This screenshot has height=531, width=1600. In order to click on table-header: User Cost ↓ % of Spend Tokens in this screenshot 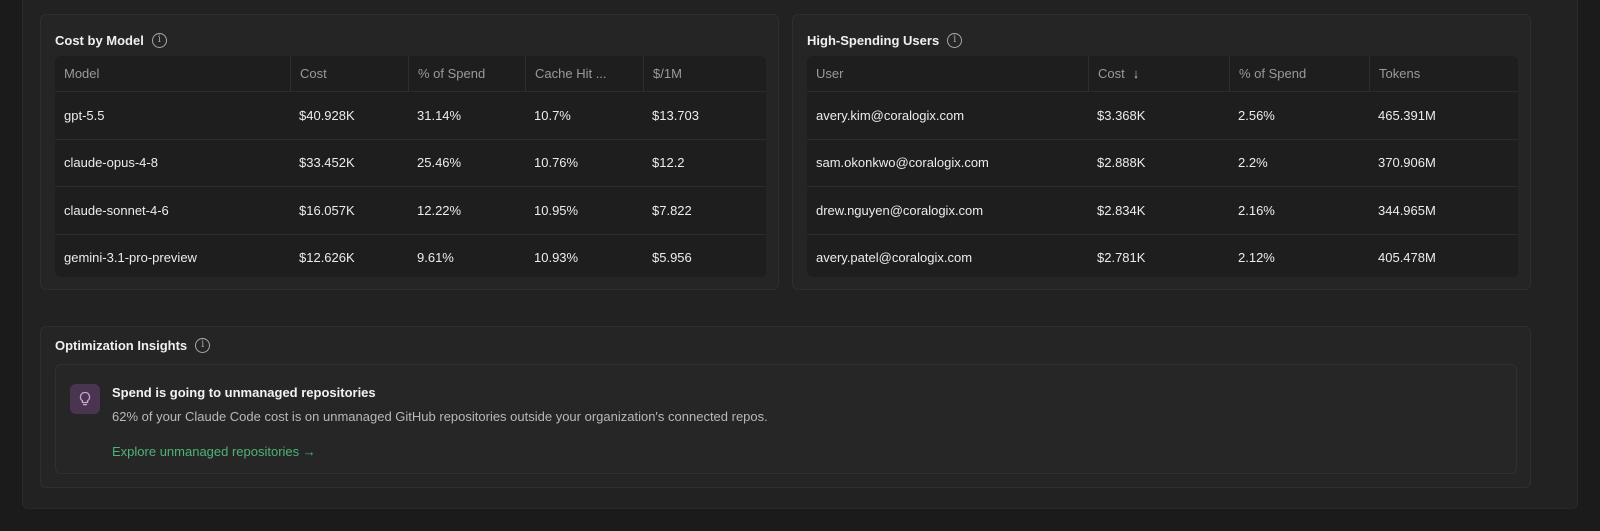, I will do `click(1162, 73)`.